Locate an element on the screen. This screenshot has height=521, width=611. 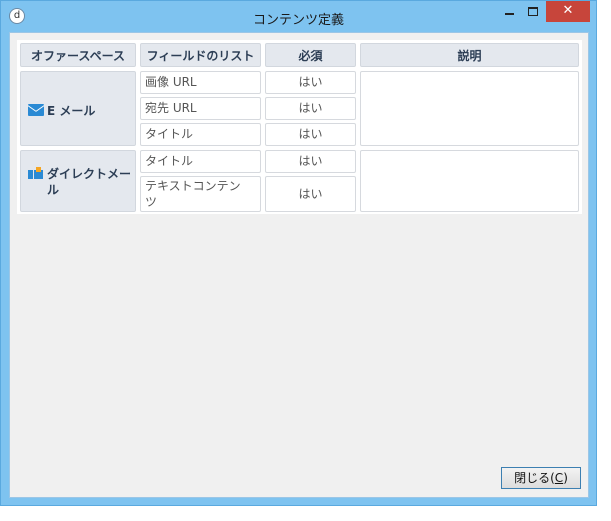
minimize-button is located at coordinates (509, 11).